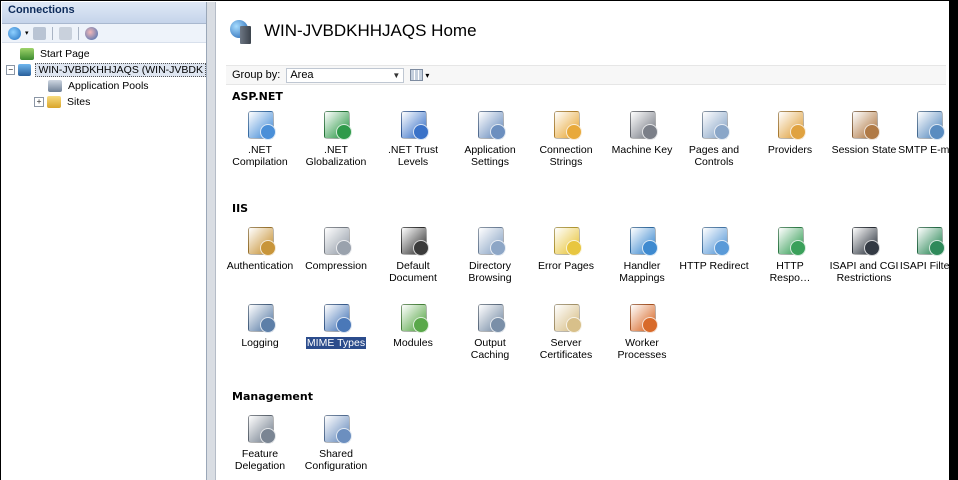 The height and width of the screenshot is (480, 958). What do you see at coordinates (566, 150) in the screenshot?
I see `feature-label: Connection` at bounding box center [566, 150].